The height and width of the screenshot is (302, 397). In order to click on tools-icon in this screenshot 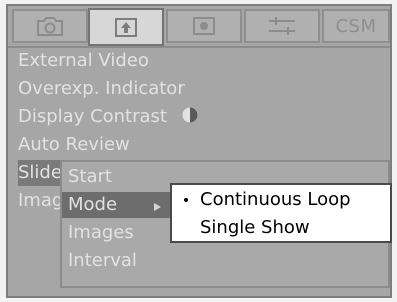, I will do `click(282, 26)`.